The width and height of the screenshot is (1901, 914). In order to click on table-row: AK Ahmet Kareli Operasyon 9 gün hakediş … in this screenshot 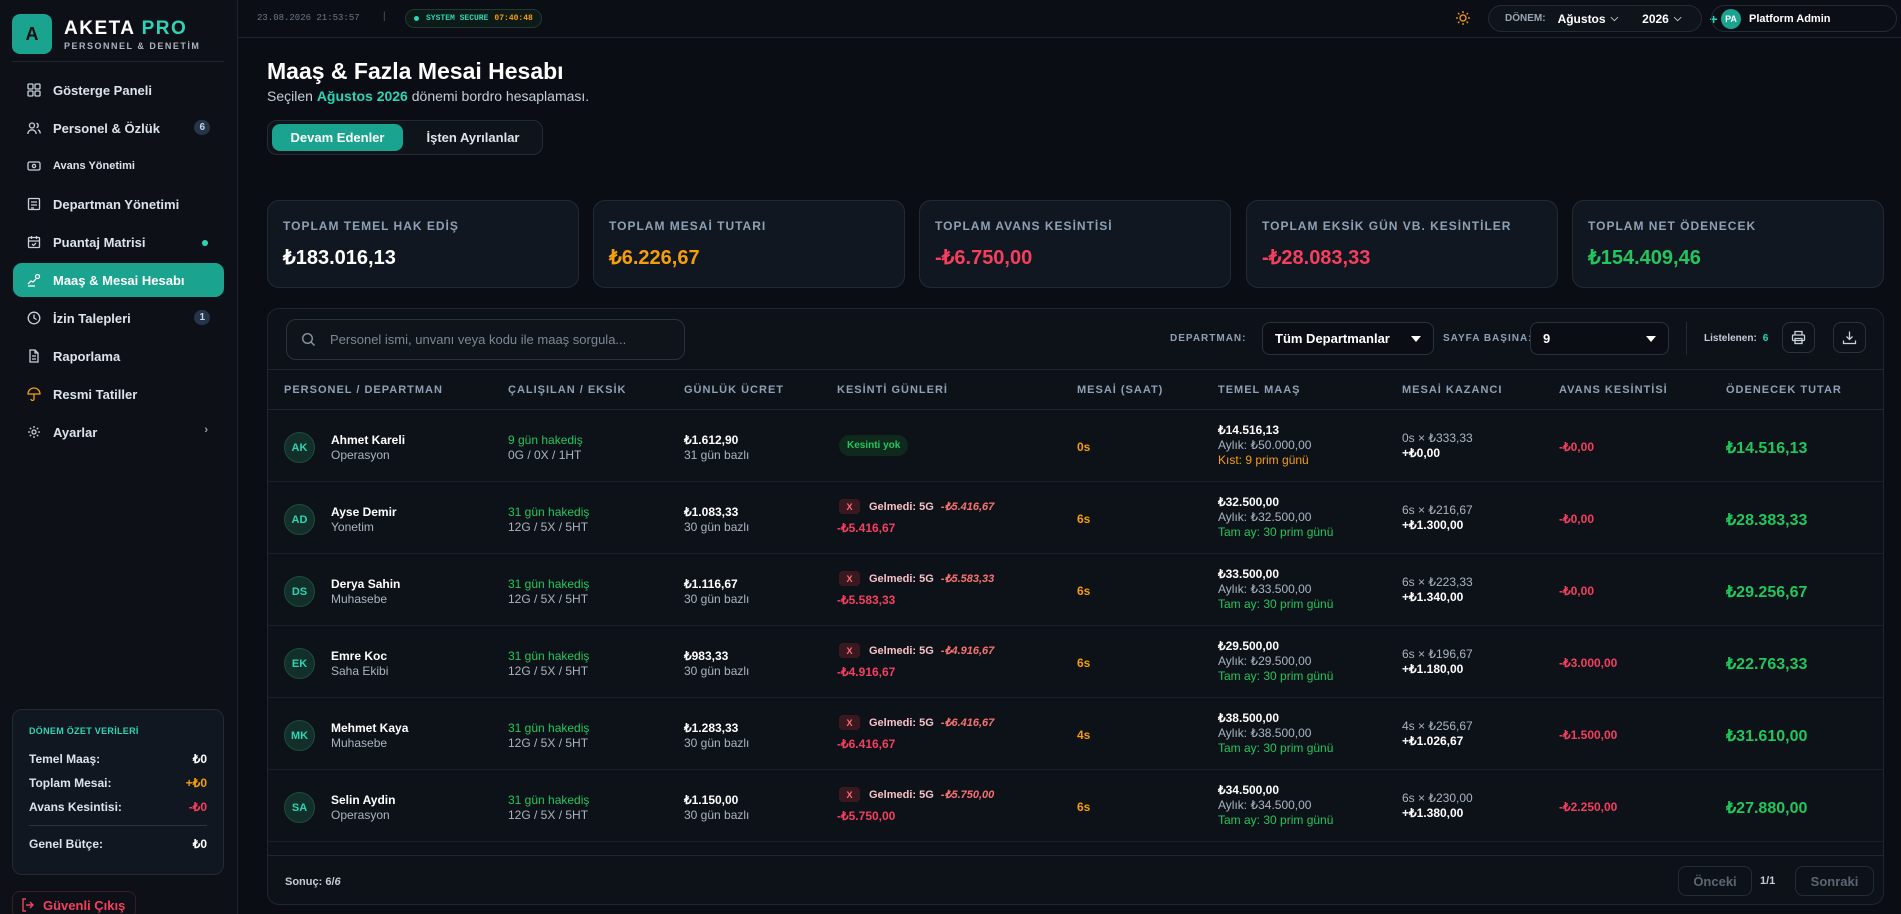, I will do `click(1075, 446)`.